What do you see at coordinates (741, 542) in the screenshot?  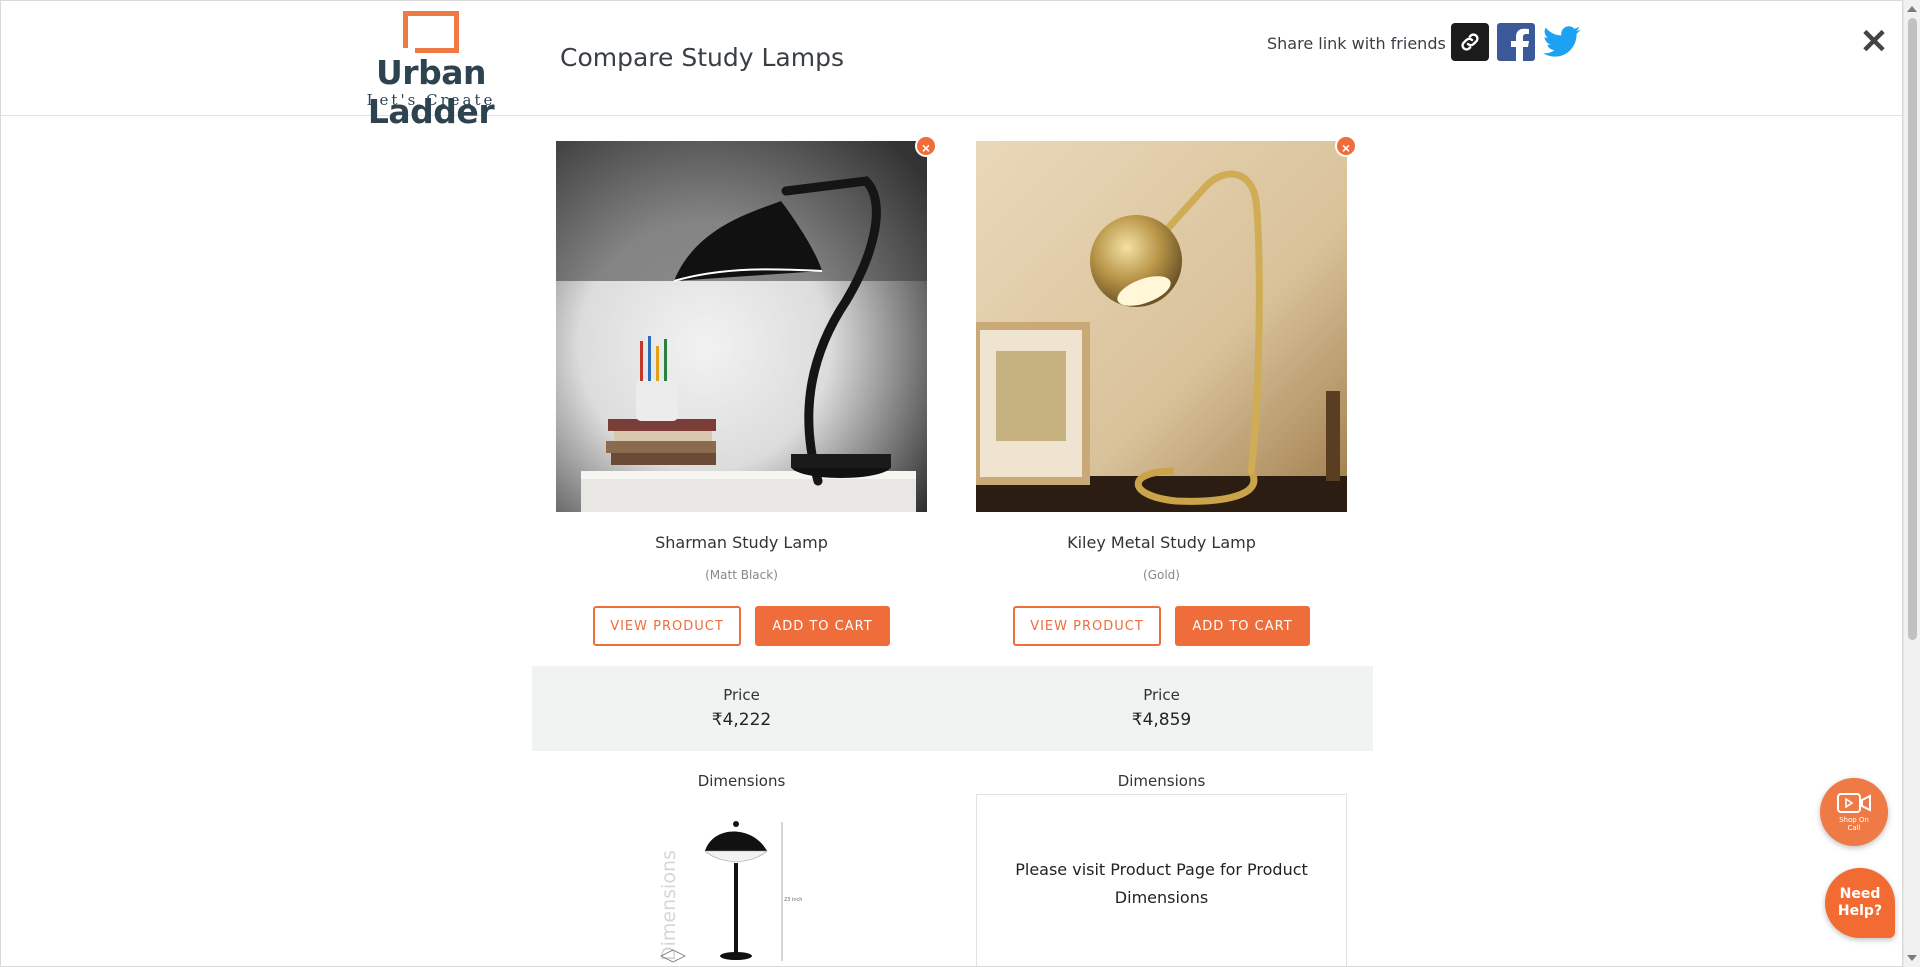 I see `product-name: Sharman Study Lamp` at bounding box center [741, 542].